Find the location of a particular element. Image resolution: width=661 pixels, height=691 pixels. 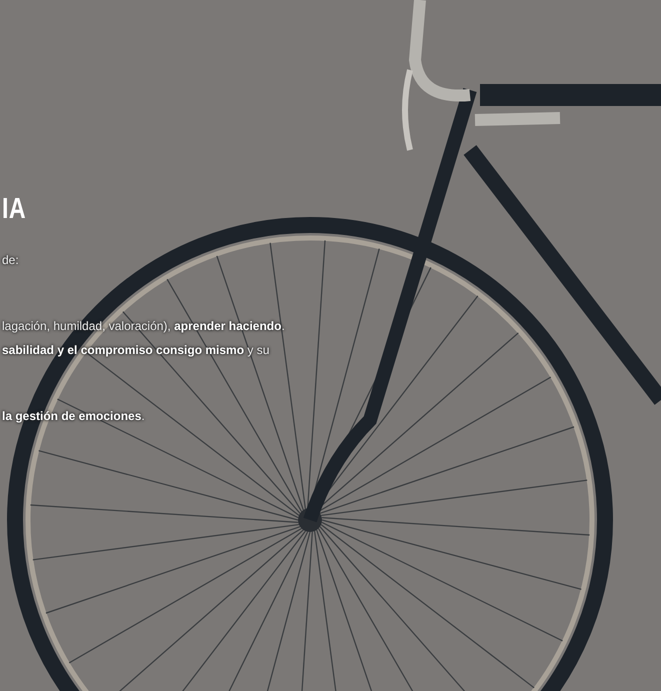

paragraph-text: de: is located at coordinates (10, 260).